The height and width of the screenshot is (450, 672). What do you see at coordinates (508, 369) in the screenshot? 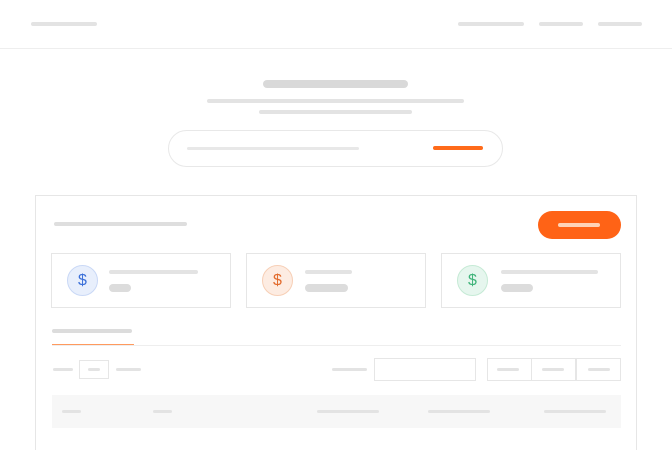
I see `segment-button-1-label` at bounding box center [508, 369].